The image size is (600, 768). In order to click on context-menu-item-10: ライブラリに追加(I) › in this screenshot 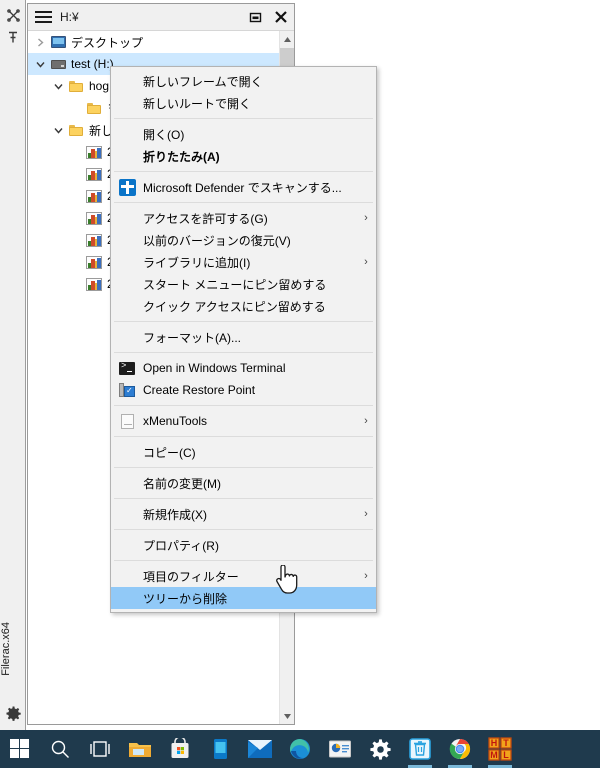, I will do `click(243, 262)`.